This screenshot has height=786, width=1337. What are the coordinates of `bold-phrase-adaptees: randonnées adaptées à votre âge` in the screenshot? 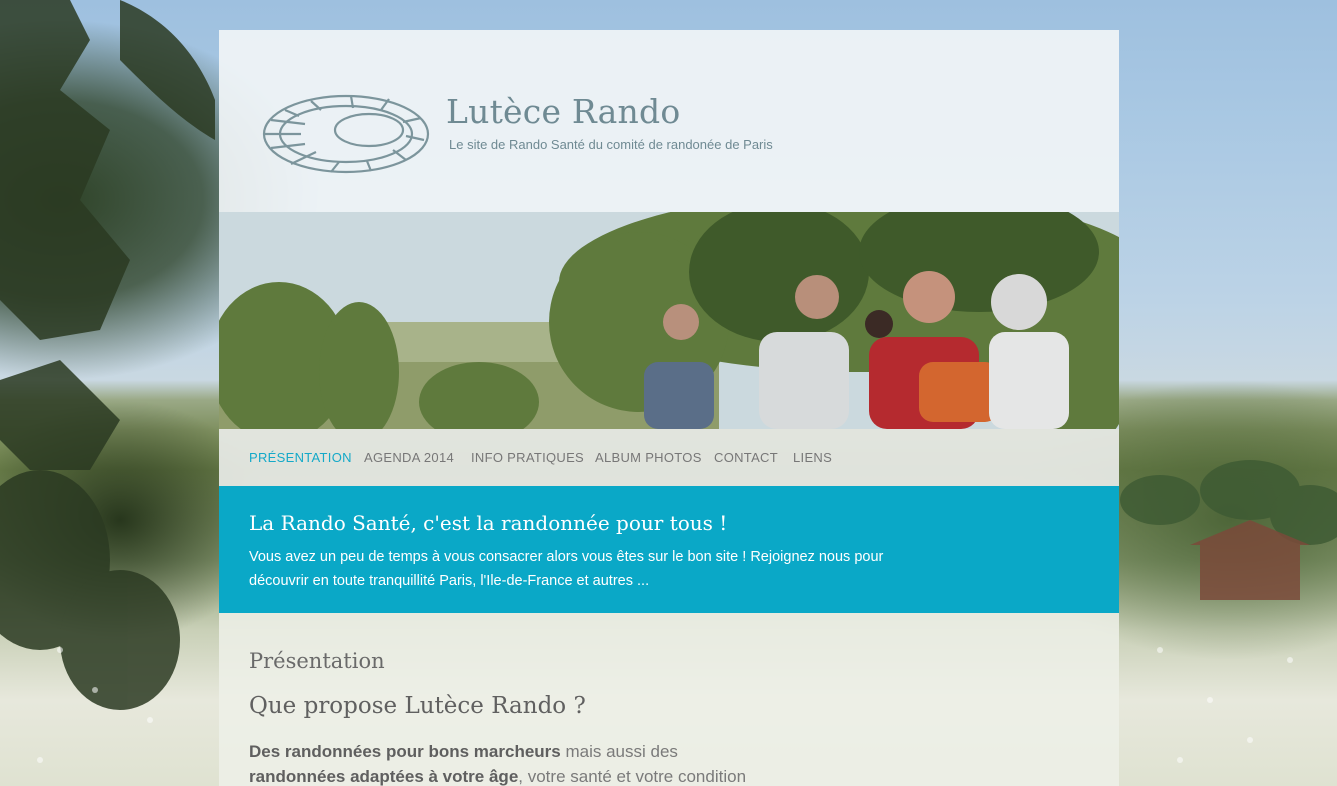 It's located at (384, 776).